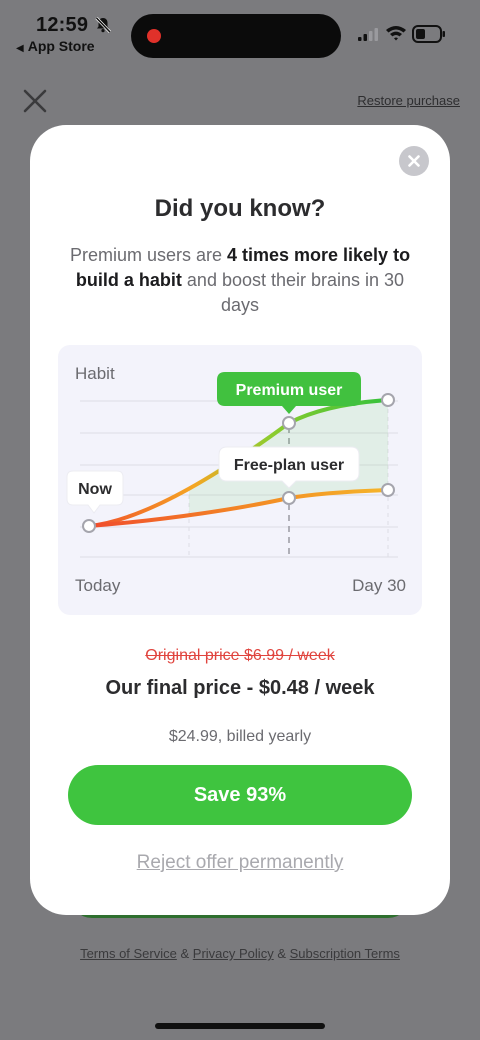 This screenshot has height=1040, width=480. What do you see at coordinates (388, 490) in the screenshot?
I see `free-end-point` at bounding box center [388, 490].